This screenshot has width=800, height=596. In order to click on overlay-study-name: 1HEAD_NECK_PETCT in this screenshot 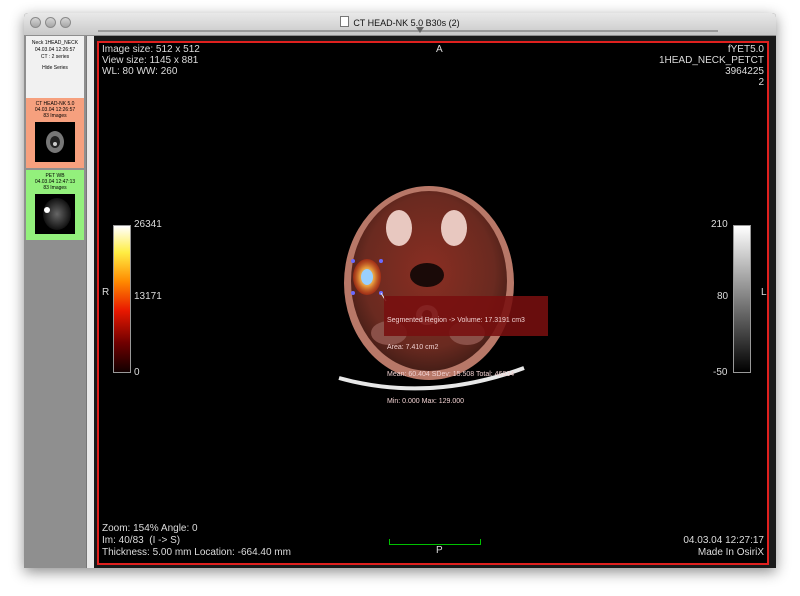, I will do `click(711, 60)`.